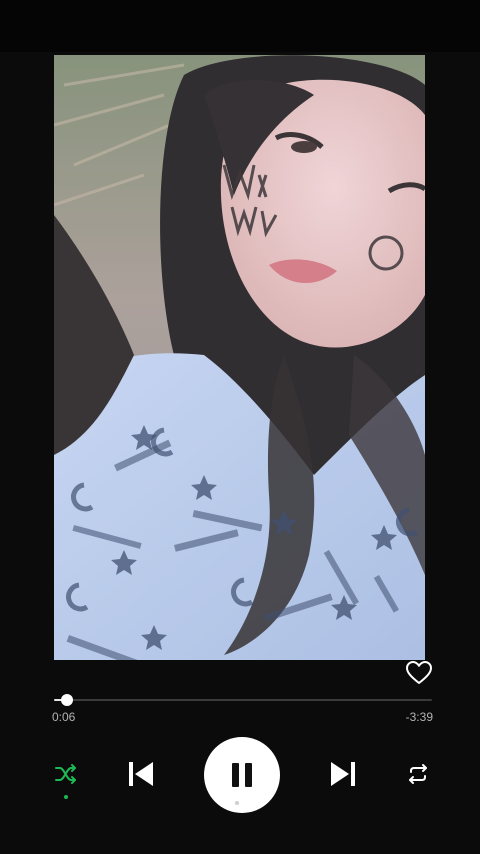  I want to click on device-indicator-dot, so click(237, 803).